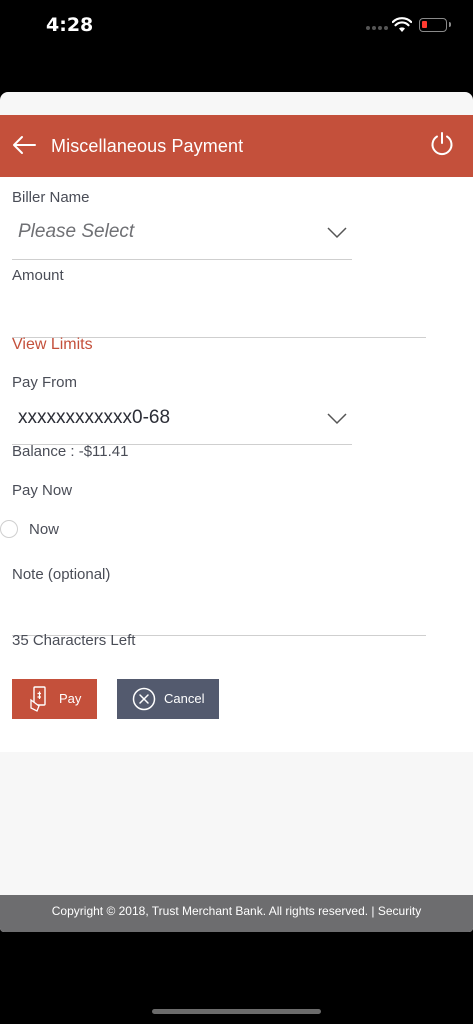 The image size is (473, 1024). Describe the element at coordinates (219, 607) in the screenshot. I see `note-input` at that location.